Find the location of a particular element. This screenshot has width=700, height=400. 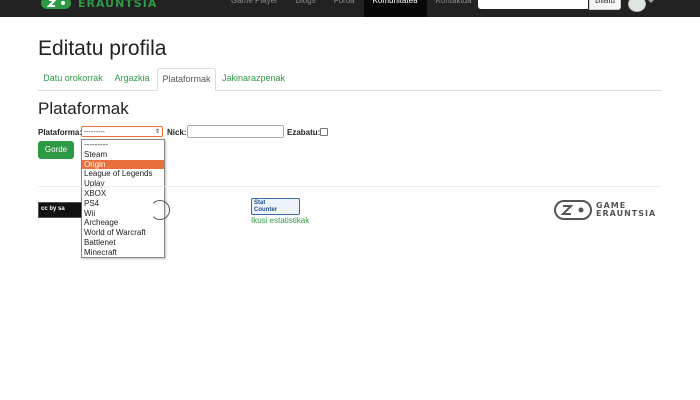

nick-label: Nick: is located at coordinates (177, 132).